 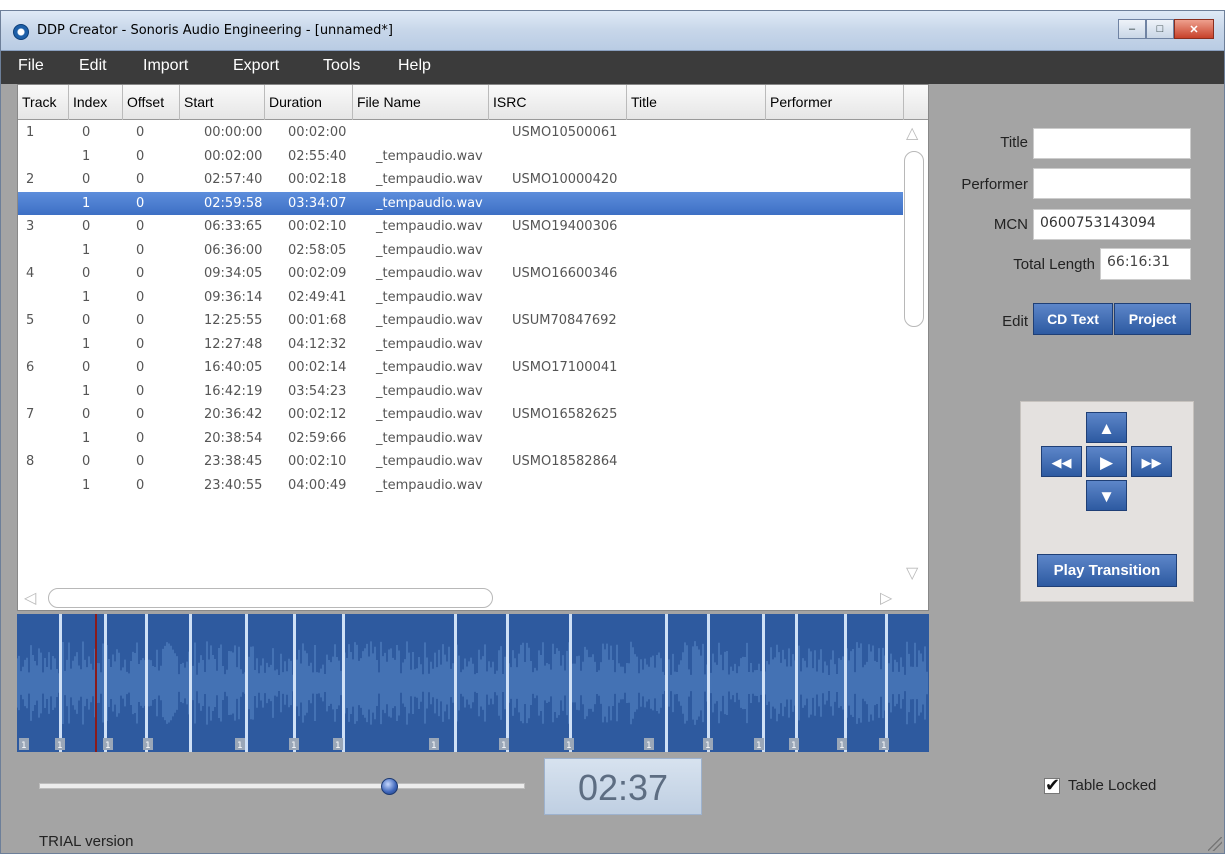 What do you see at coordinates (222, 102) in the screenshot?
I see `col-start: Start` at bounding box center [222, 102].